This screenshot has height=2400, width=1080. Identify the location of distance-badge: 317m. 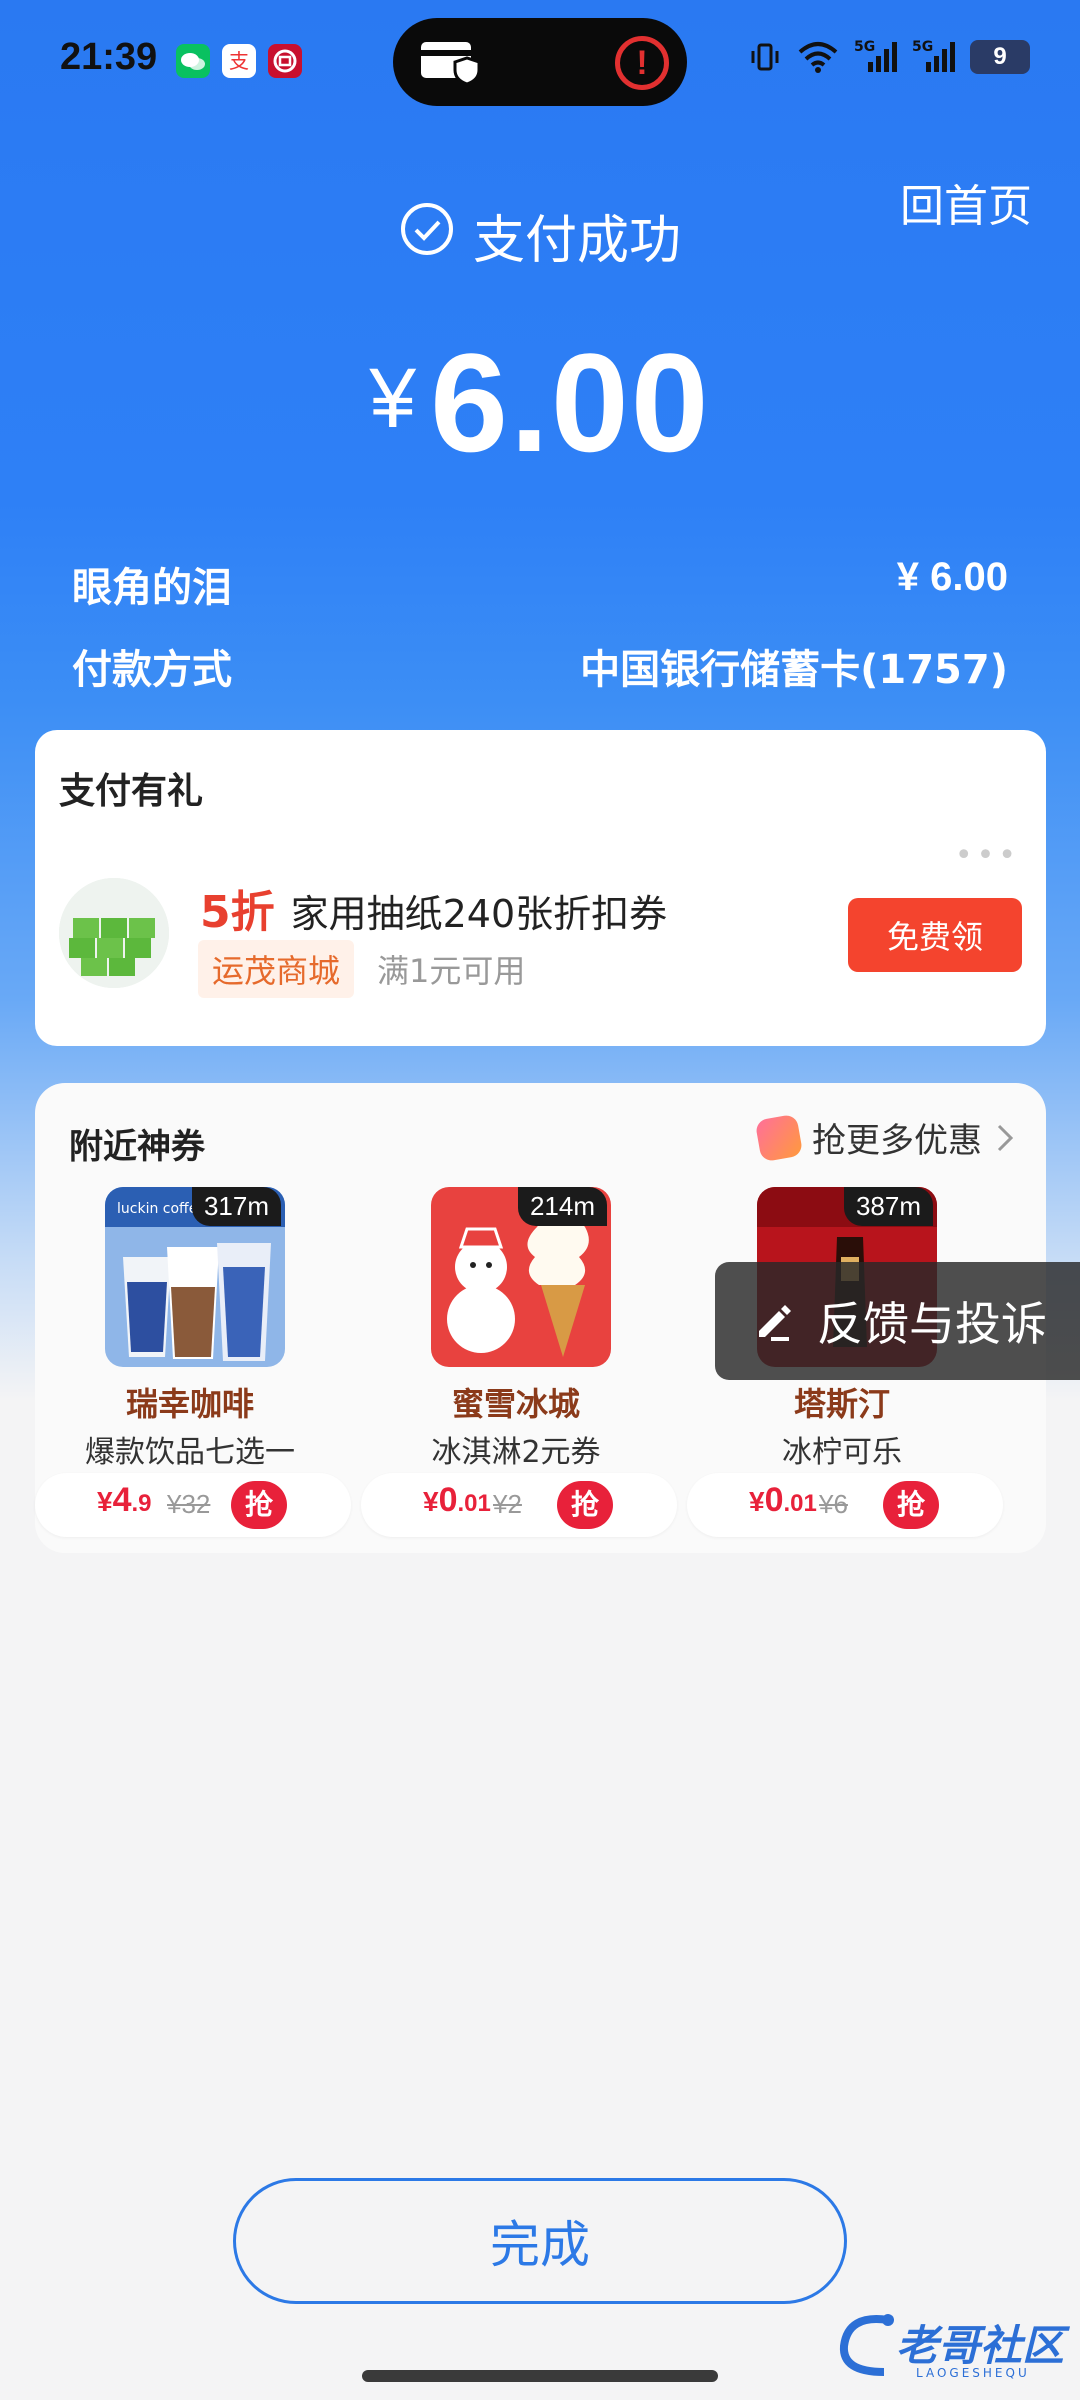
(236, 1206).